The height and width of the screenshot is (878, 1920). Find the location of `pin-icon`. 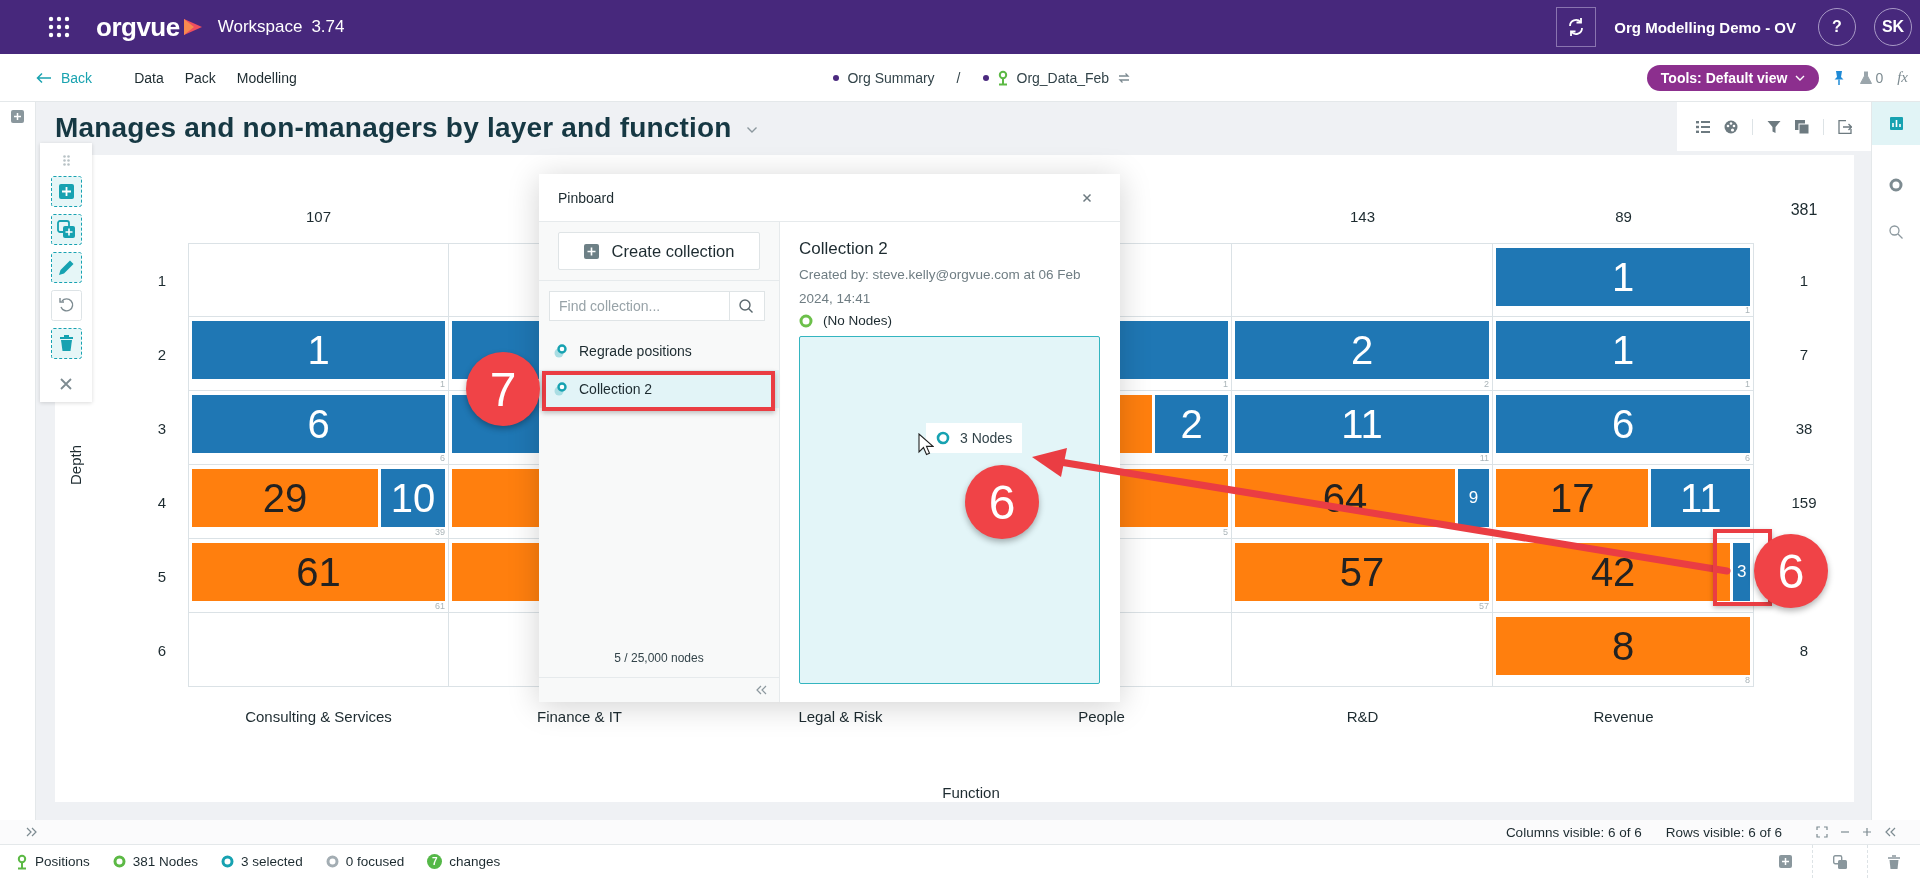

pin-icon is located at coordinates (1839, 77).